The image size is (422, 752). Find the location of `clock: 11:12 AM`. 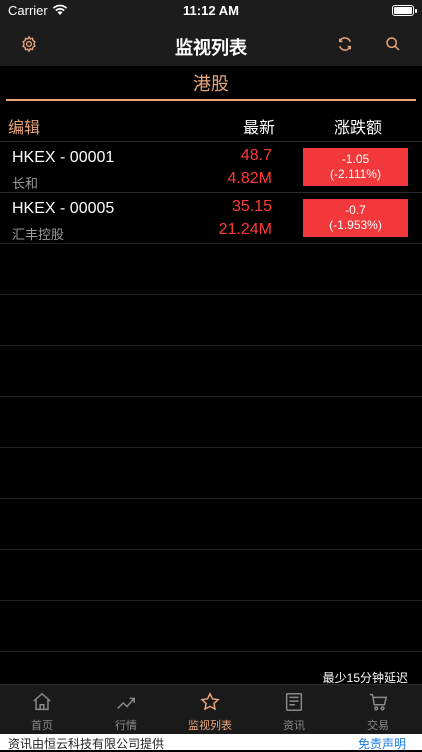

clock: 11:12 AM is located at coordinates (211, 10).